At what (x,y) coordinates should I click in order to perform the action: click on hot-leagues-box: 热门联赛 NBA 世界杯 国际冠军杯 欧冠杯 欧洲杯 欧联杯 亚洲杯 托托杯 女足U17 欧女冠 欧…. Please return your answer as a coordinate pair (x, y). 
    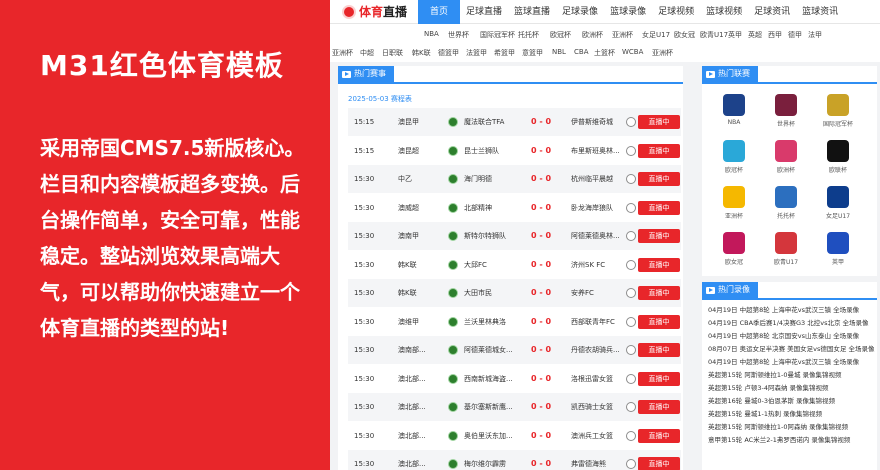
    Looking at the image, I should click on (789, 171).